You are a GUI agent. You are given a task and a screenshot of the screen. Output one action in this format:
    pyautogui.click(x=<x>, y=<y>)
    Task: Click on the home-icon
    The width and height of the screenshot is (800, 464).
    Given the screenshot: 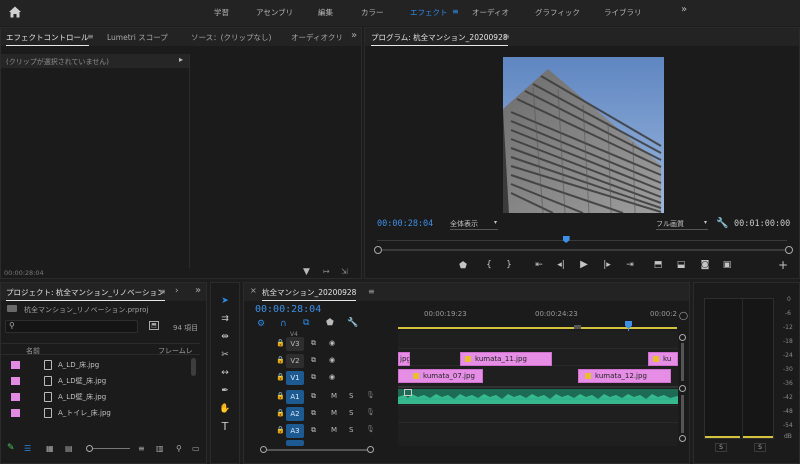 What is the action you would take?
    pyautogui.click(x=15, y=12)
    